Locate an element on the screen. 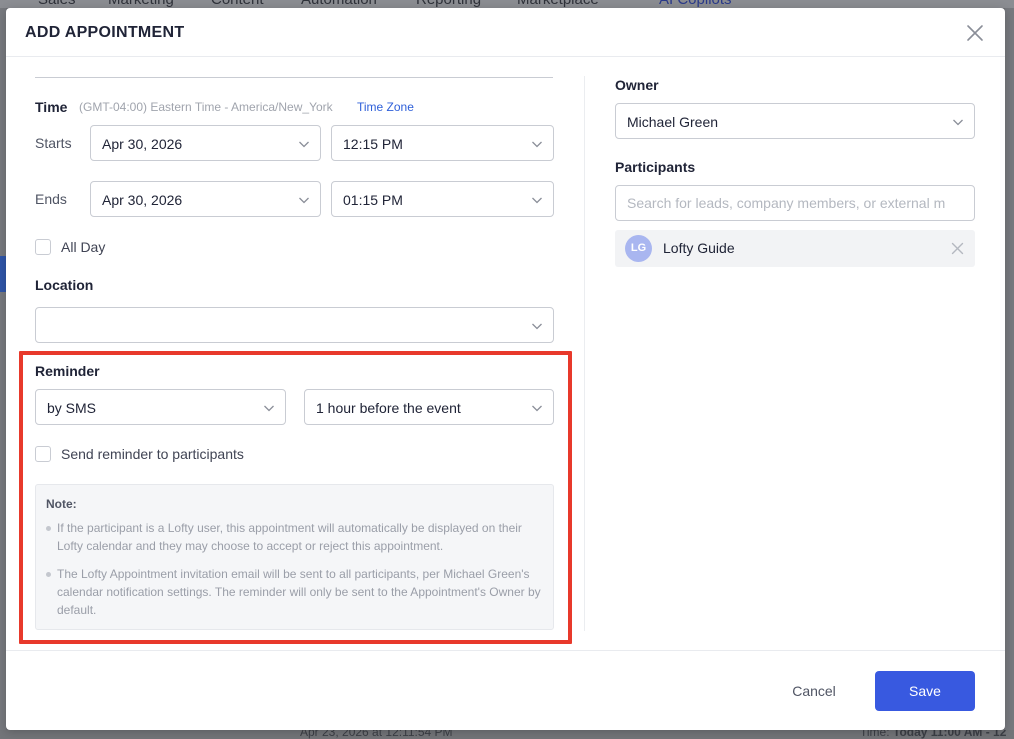  starts-label: Starts is located at coordinates (53, 143).